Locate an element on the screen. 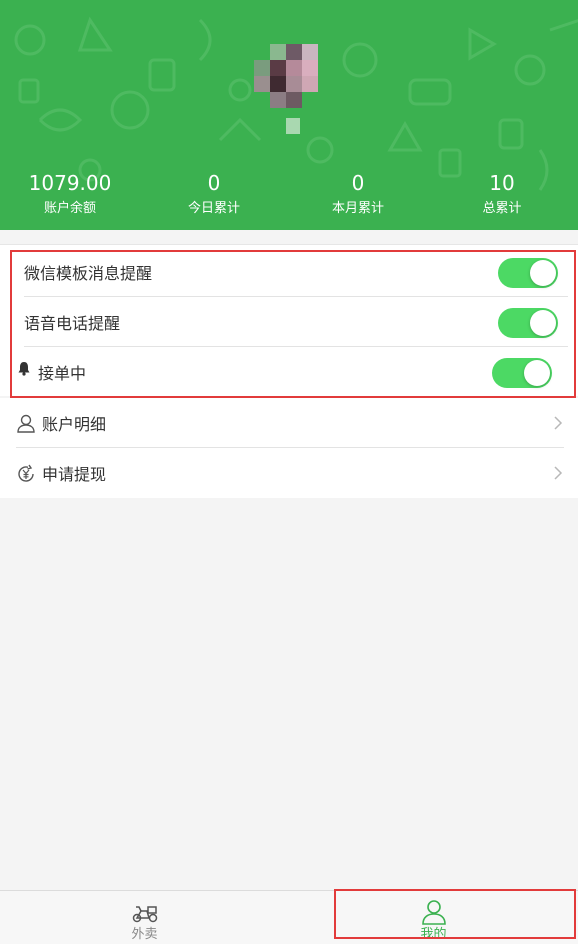 The image size is (578, 944). stat-value: 10 is located at coordinates (502, 183).